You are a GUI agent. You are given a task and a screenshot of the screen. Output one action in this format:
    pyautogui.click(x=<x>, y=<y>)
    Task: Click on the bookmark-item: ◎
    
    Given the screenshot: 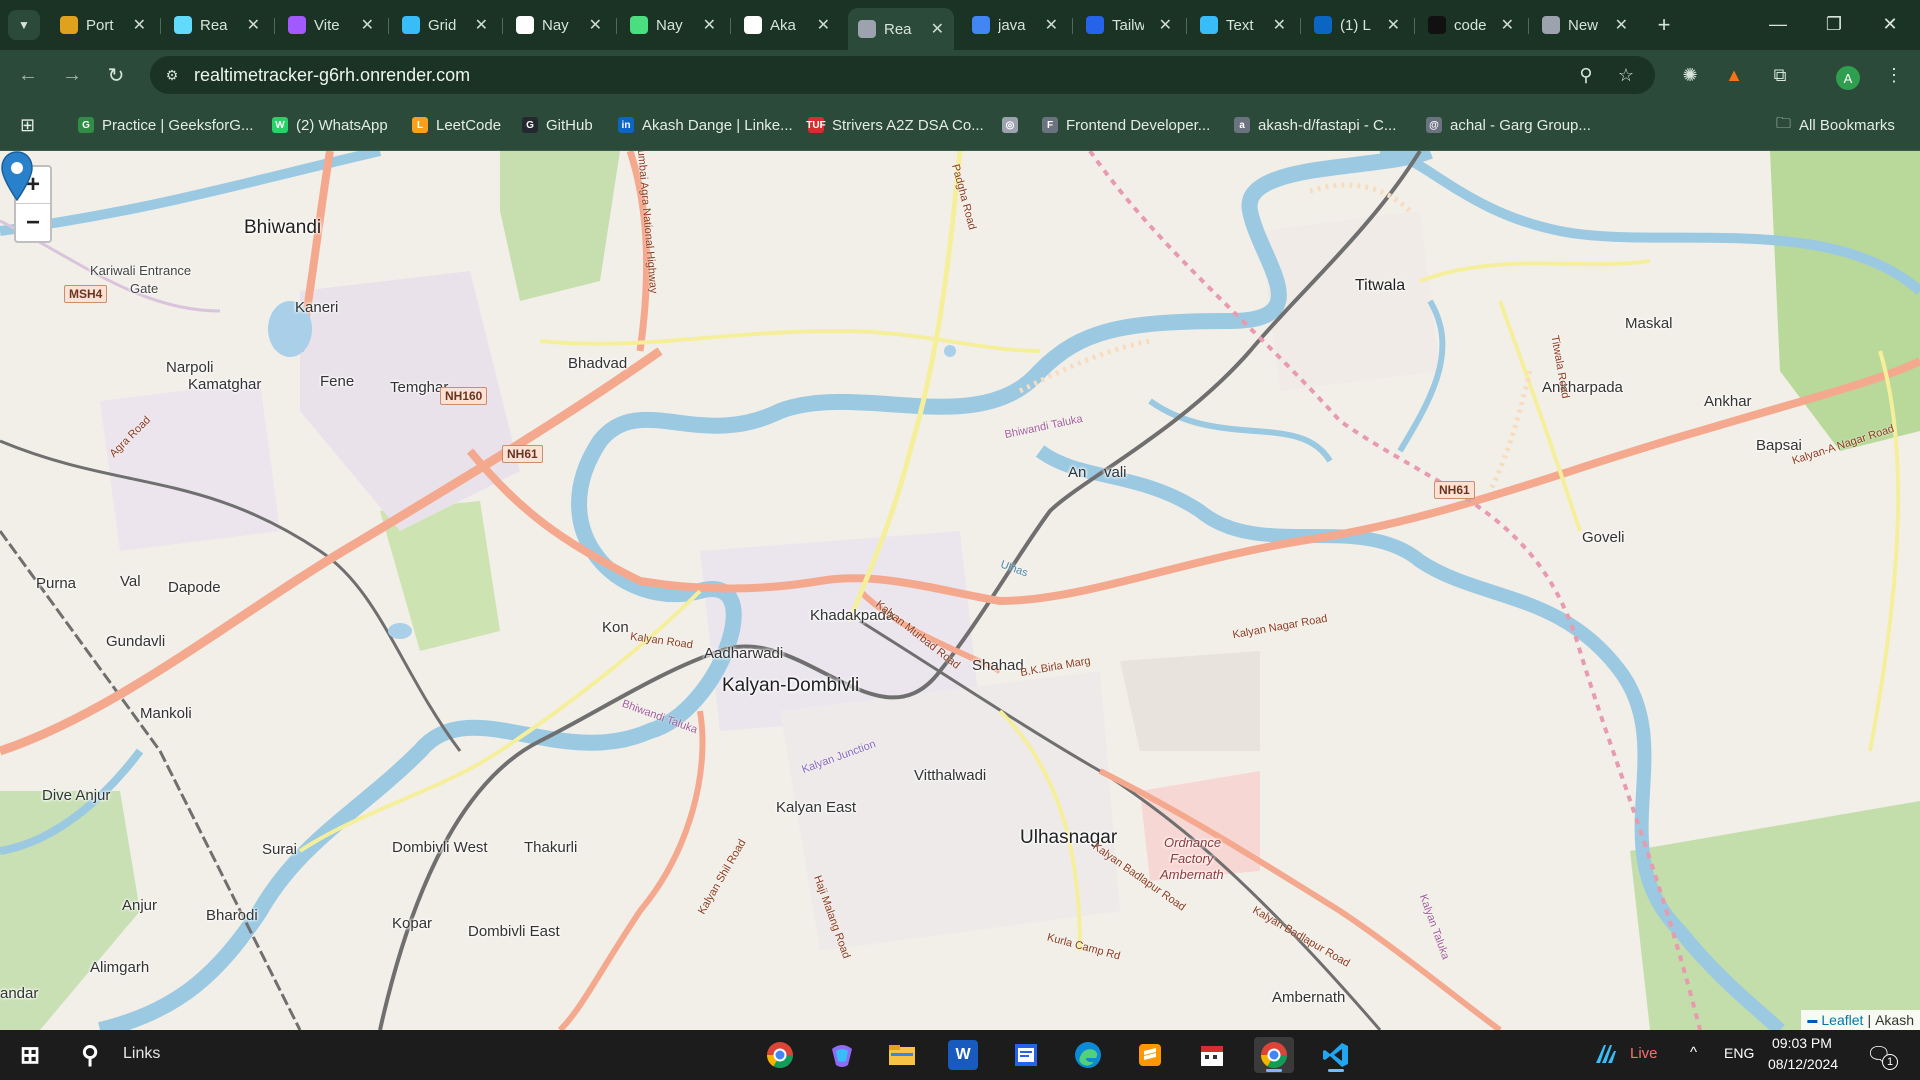 What is the action you would take?
    pyautogui.click(x=1014, y=125)
    